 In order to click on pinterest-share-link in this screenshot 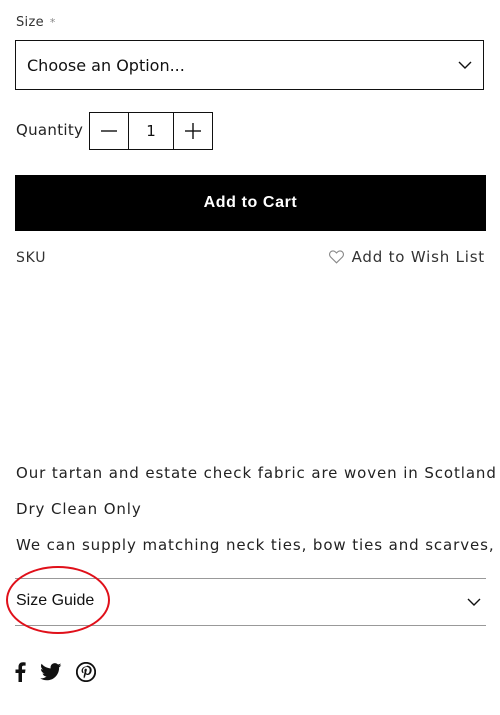, I will do `click(86, 672)`.